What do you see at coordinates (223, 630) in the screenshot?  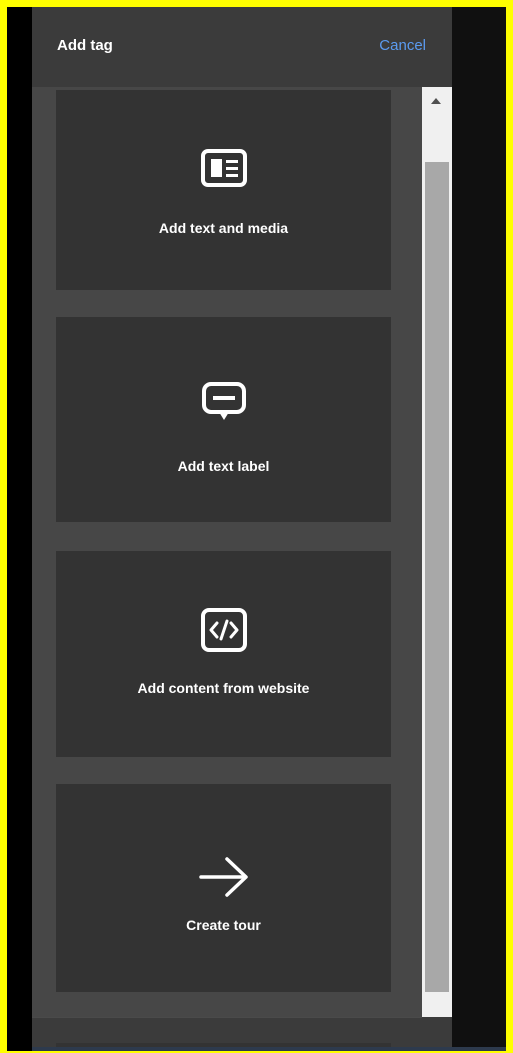 I see `code-icon` at bounding box center [223, 630].